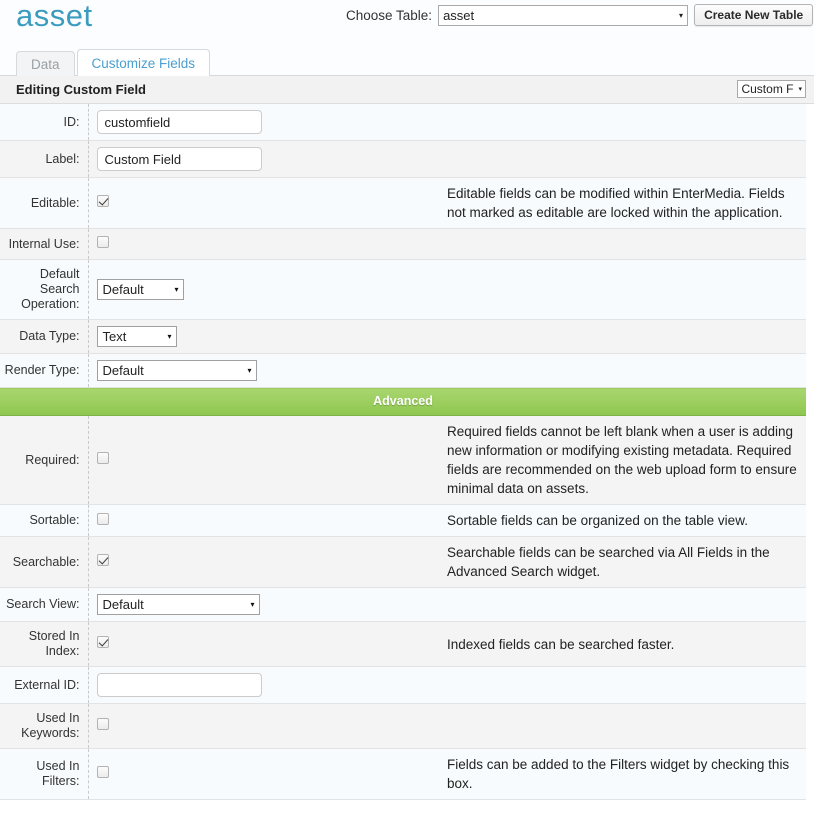  I want to click on form-row: Render Type: Default ▾, so click(403, 370).